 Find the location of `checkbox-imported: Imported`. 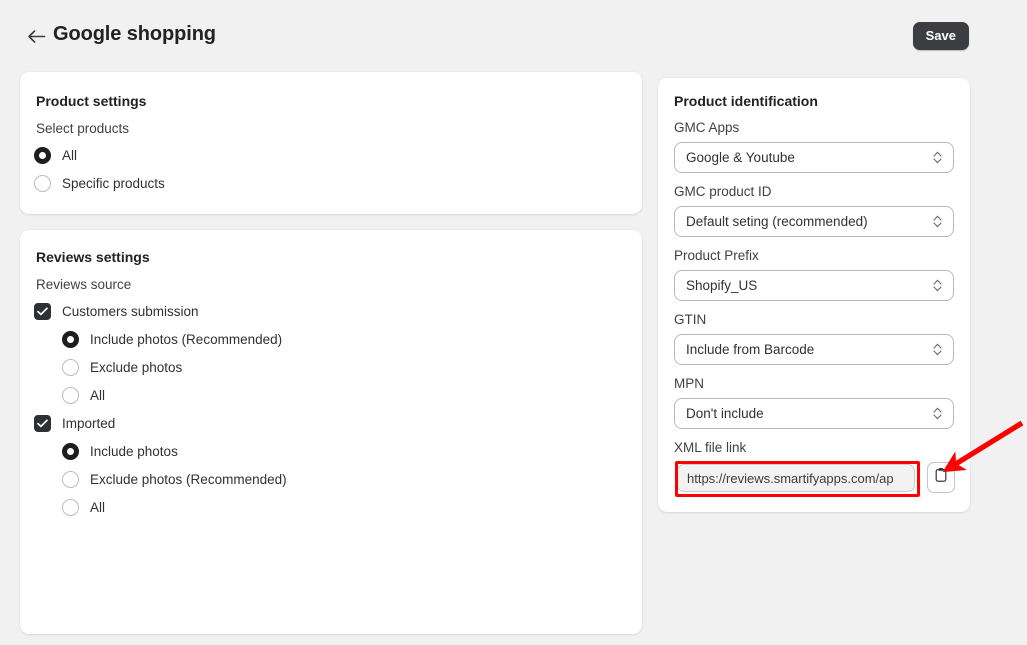

checkbox-imported: Imported is located at coordinates (160, 423).